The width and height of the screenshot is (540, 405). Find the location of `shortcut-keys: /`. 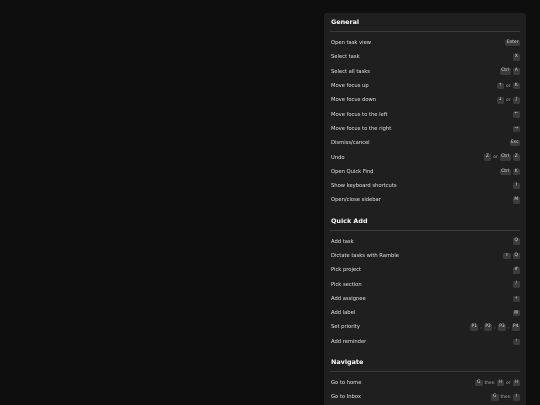

shortcut-keys: / is located at coordinates (516, 284).